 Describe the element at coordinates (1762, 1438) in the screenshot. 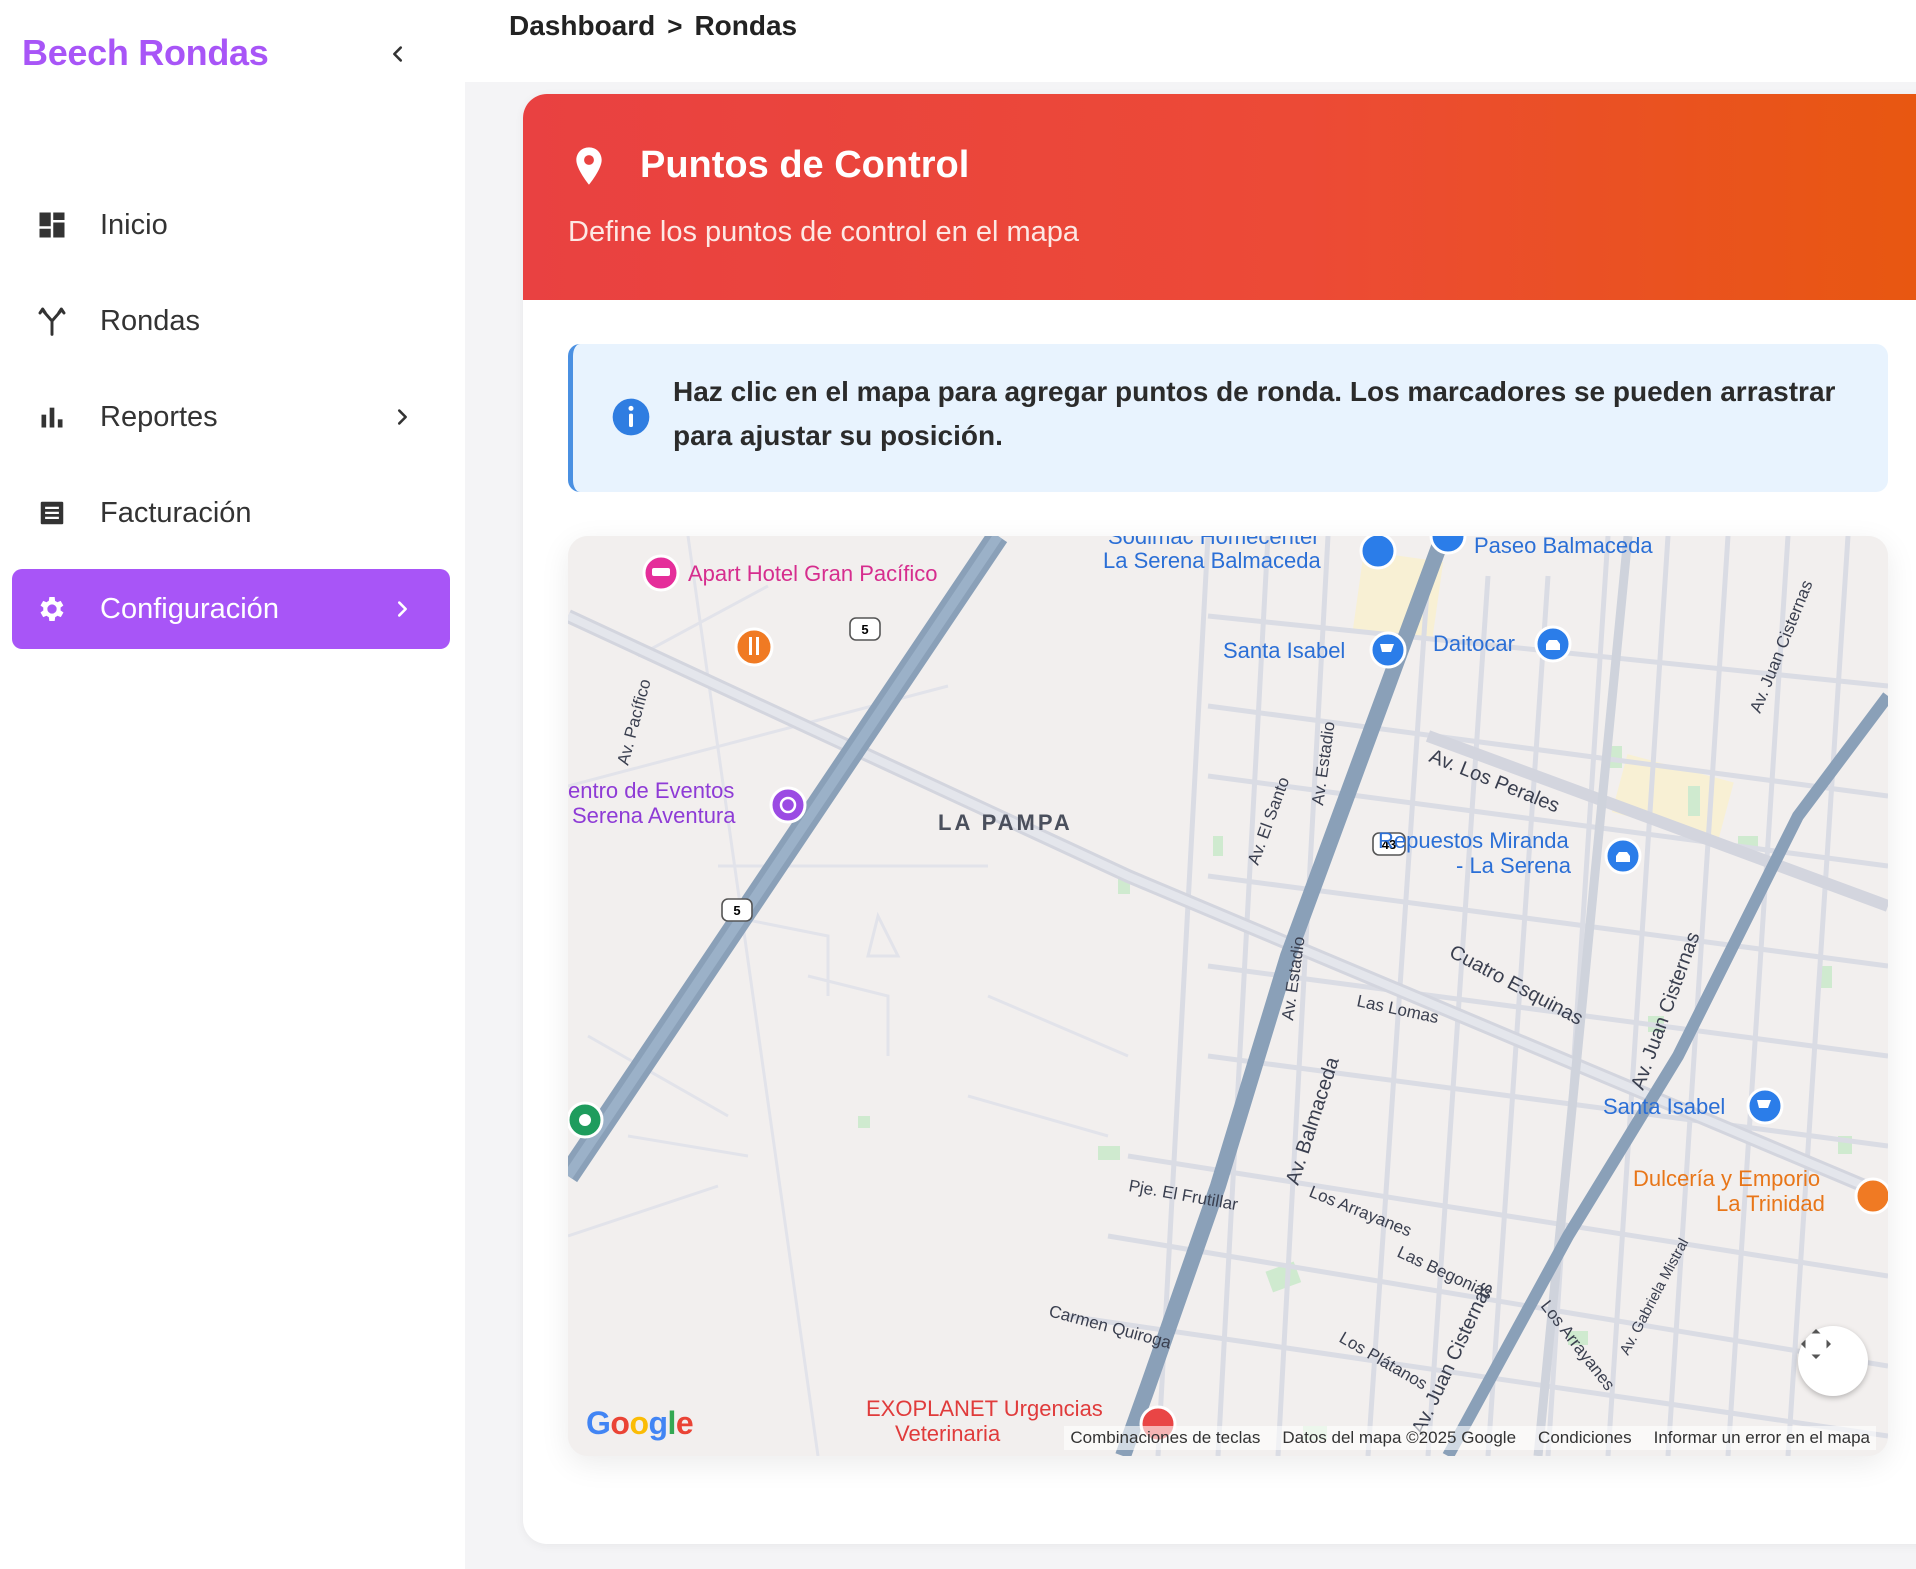

I see `map-report-link: Informar un error en el mapa` at that location.